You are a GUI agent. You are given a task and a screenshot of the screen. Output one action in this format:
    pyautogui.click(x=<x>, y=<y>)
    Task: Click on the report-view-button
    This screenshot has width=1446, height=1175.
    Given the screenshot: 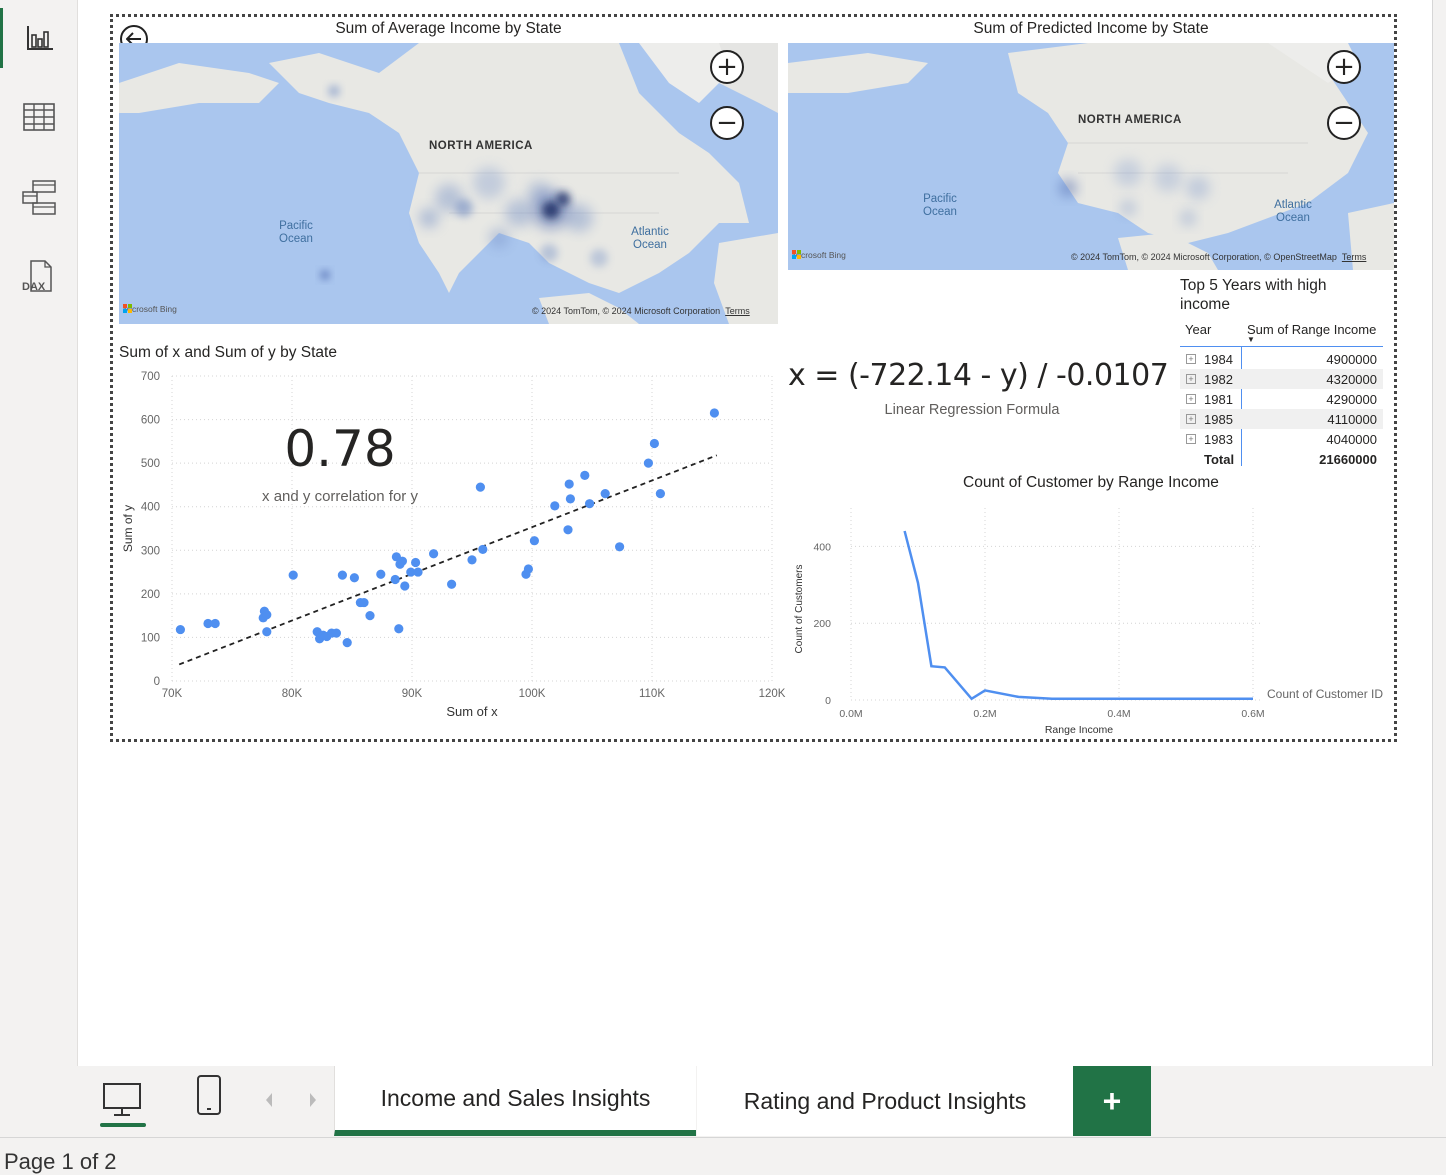 What is the action you would take?
    pyautogui.click(x=38, y=38)
    